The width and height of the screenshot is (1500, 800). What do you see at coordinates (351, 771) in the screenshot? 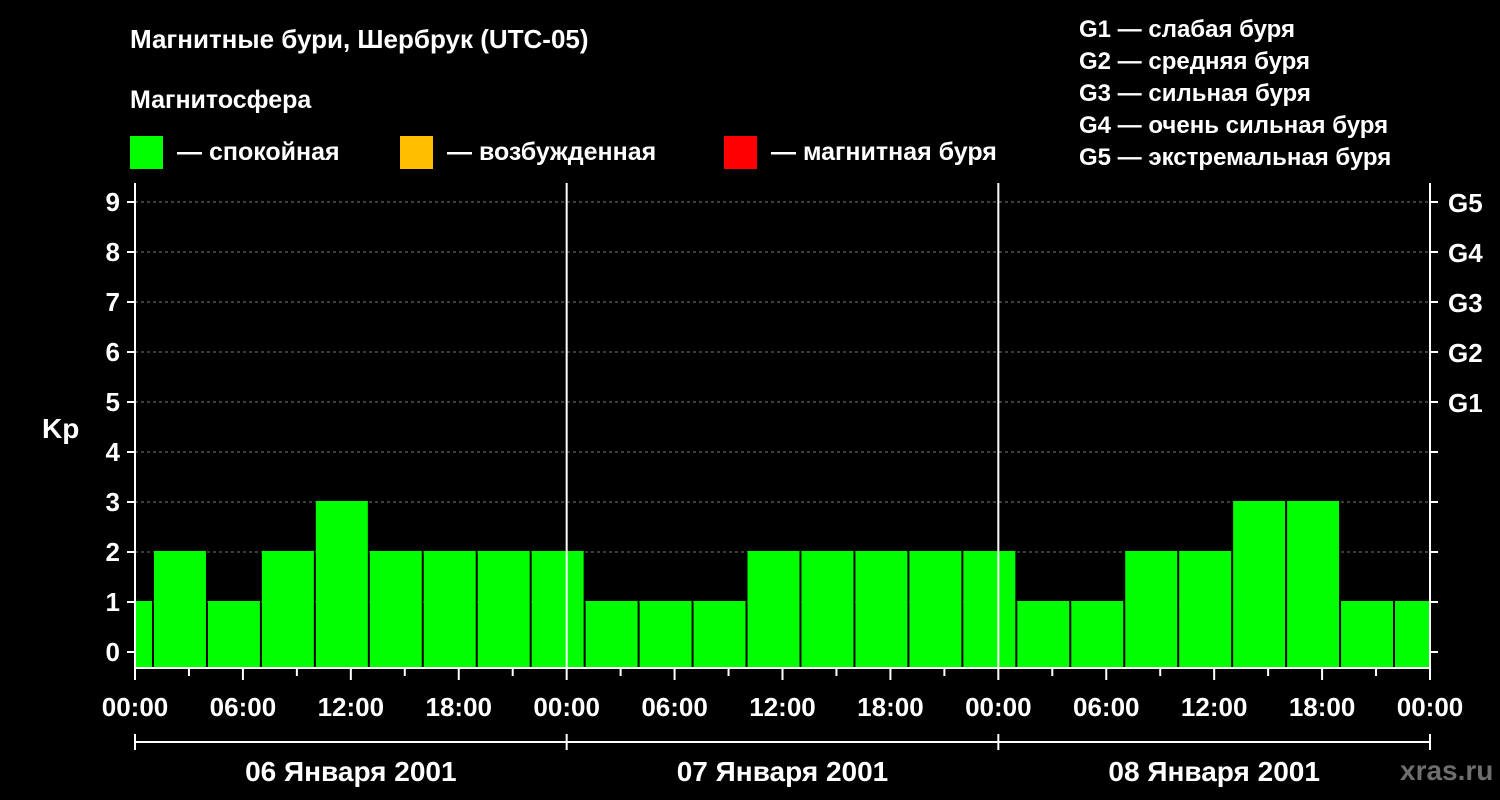
I see `day-label: 06 Января 2001` at bounding box center [351, 771].